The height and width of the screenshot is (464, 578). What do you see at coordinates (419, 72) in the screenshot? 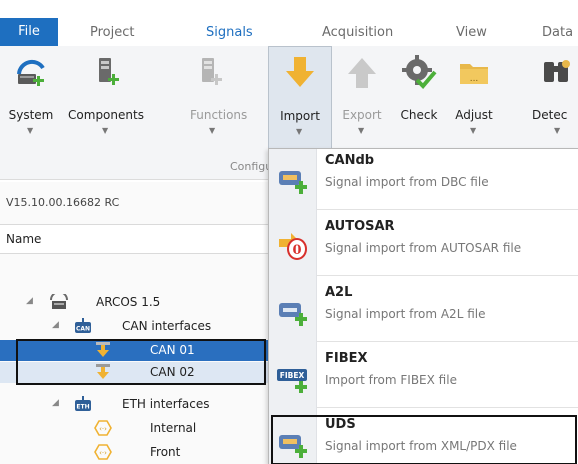
I see `check-gear-icon` at bounding box center [419, 72].